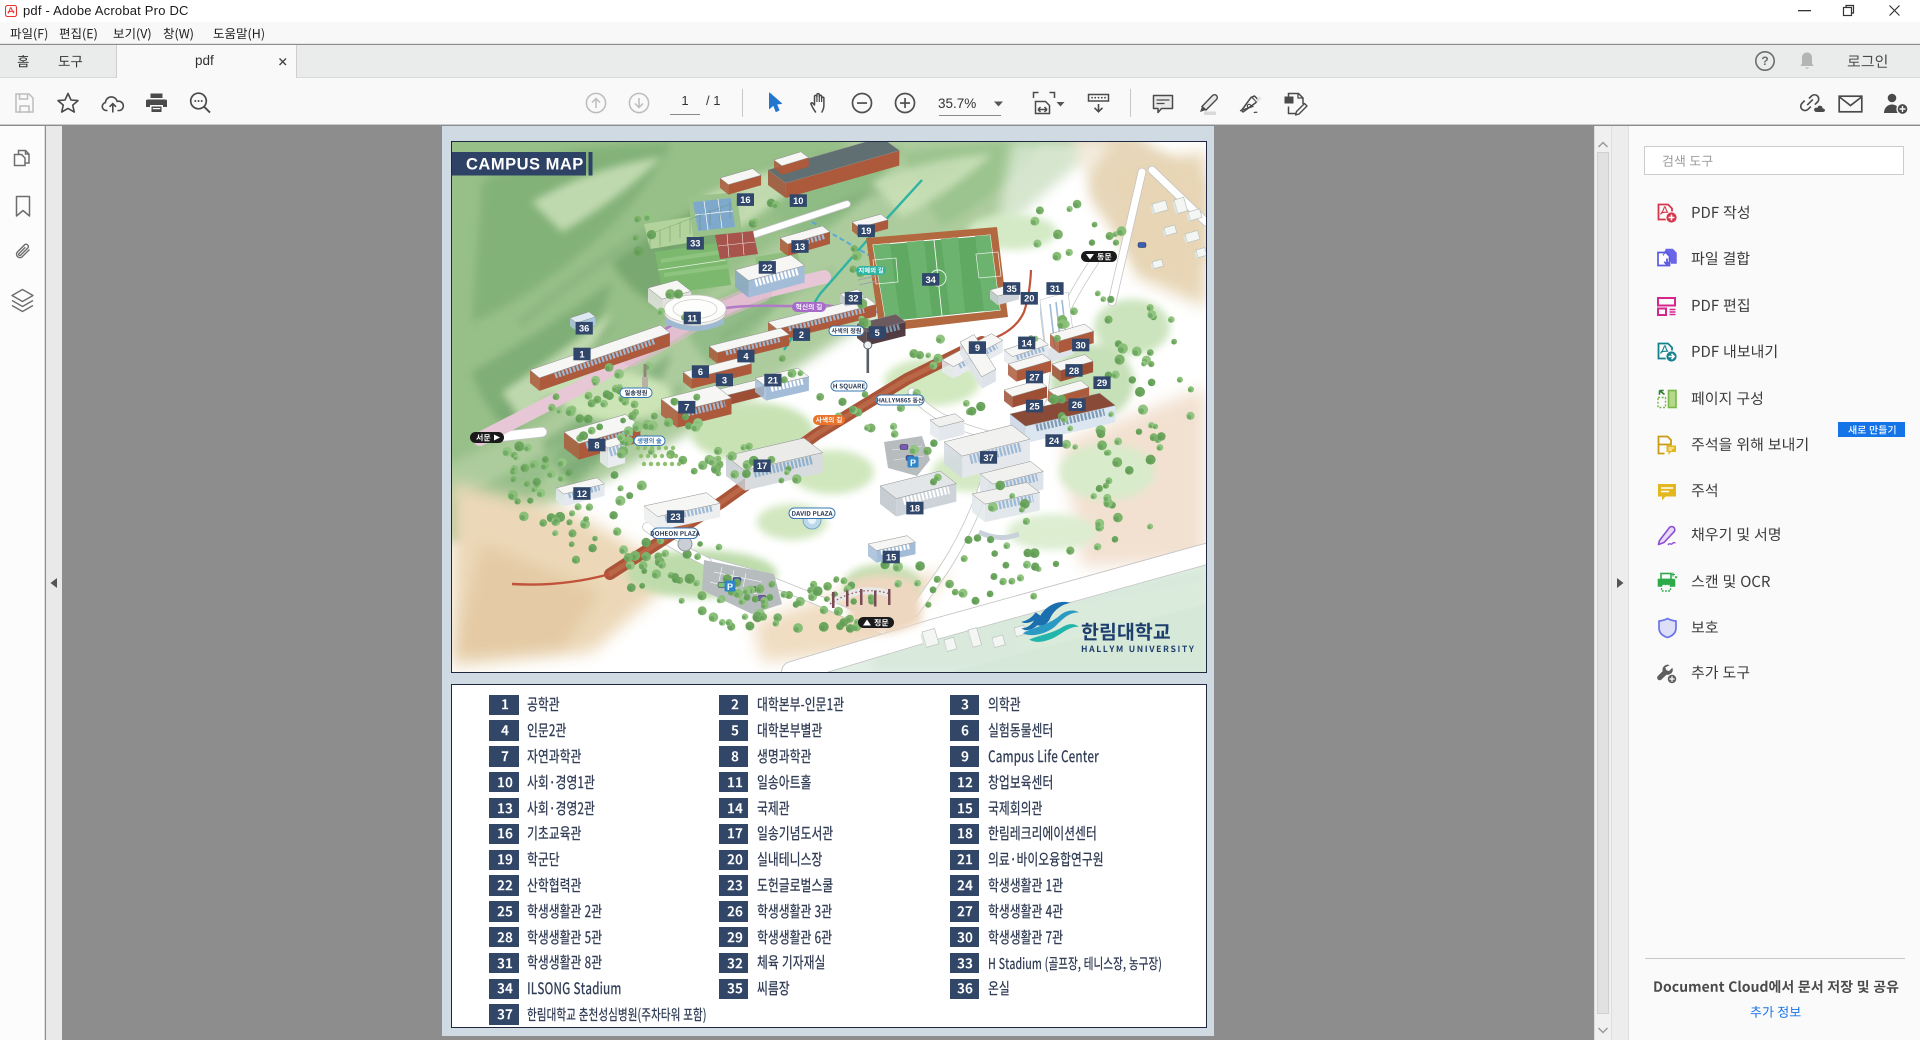 The image size is (1920, 1040). What do you see at coordinates (724, 381) in the screenshot?
I see `svg-text: 3` at bounding box center [724, 381].